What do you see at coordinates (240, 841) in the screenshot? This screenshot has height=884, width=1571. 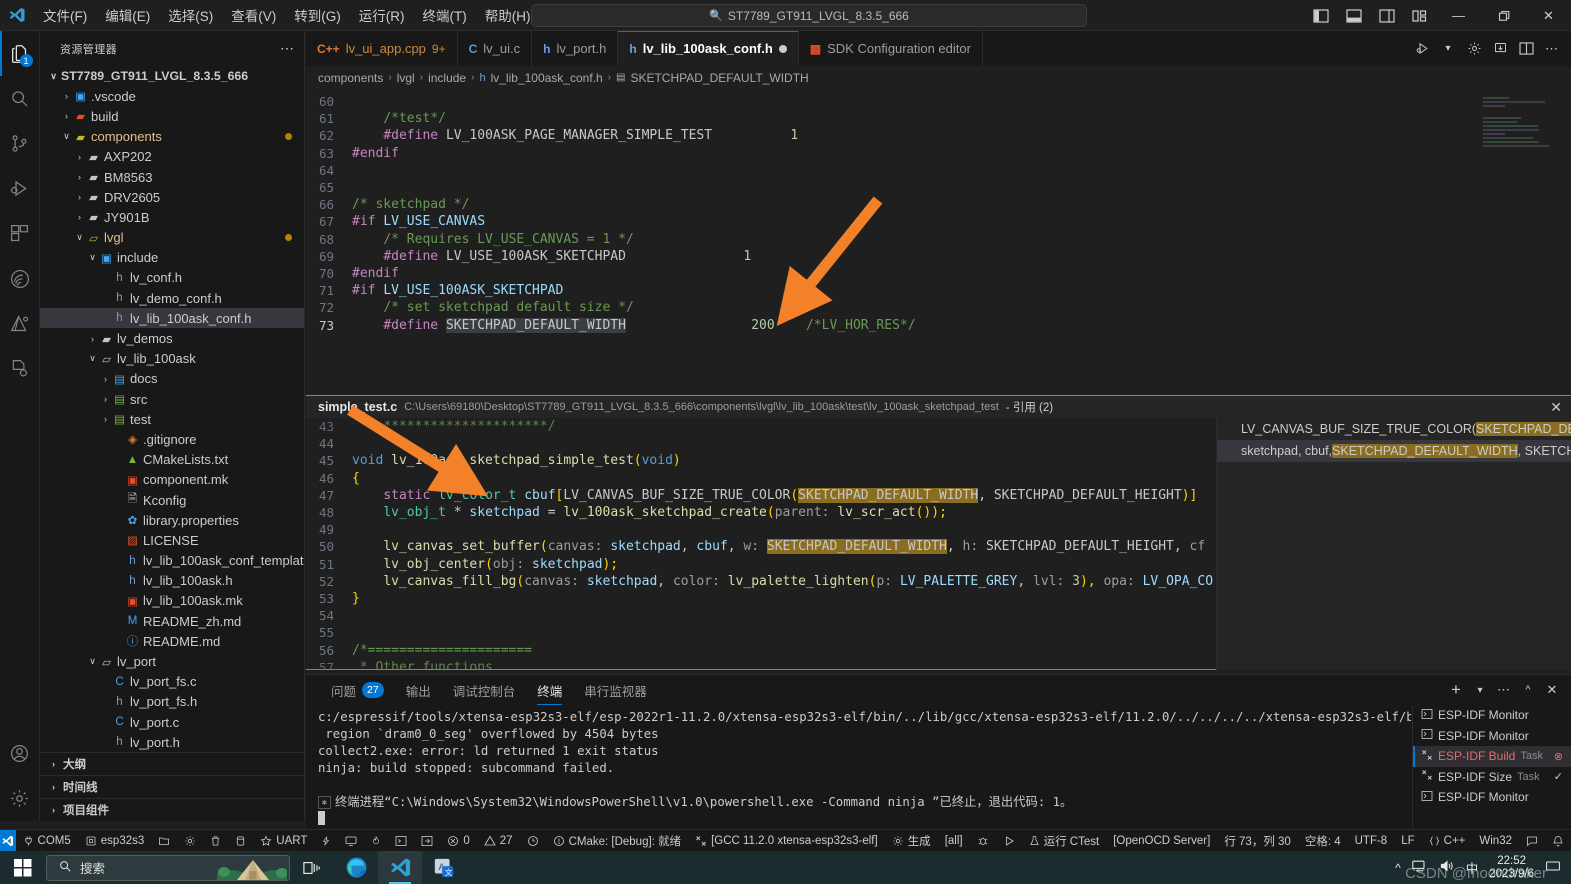 I see `status-bar-item-database-icon` at bounding box center [240, 841].